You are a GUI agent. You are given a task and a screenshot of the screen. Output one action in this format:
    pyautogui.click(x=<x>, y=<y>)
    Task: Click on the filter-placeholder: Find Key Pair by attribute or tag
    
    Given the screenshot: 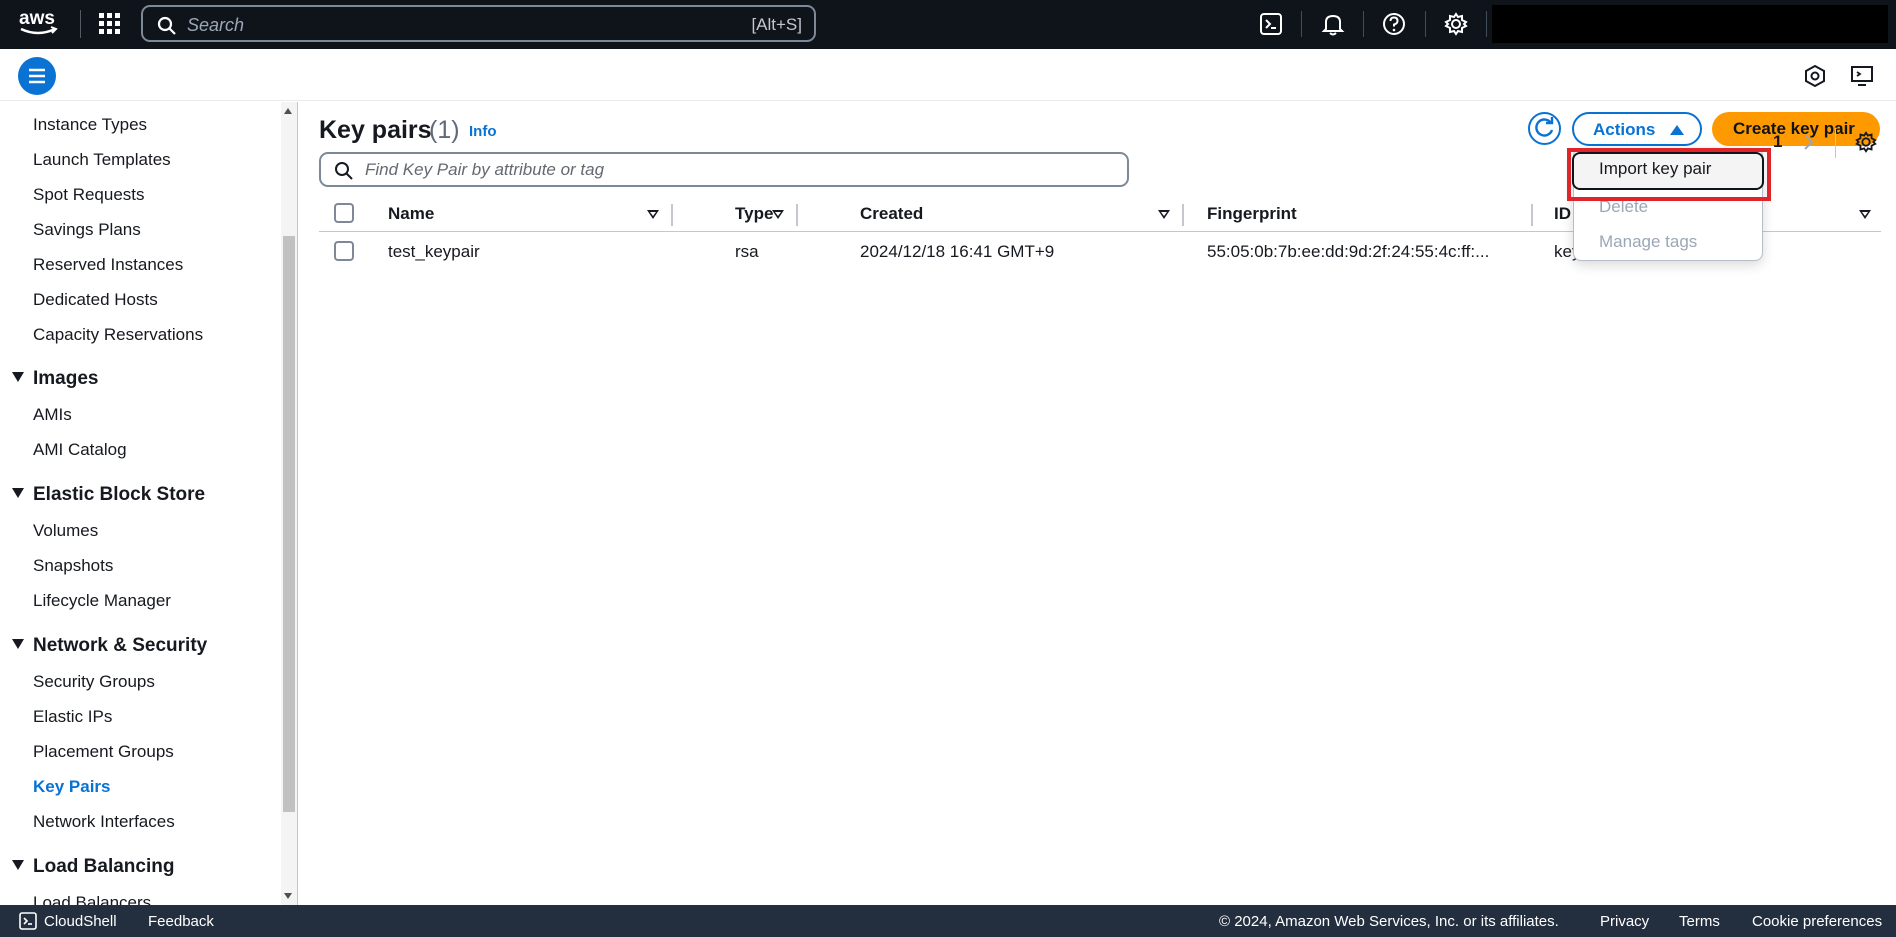 What is the action you would take?
    pyautogui.click(x=485, y=169)
    